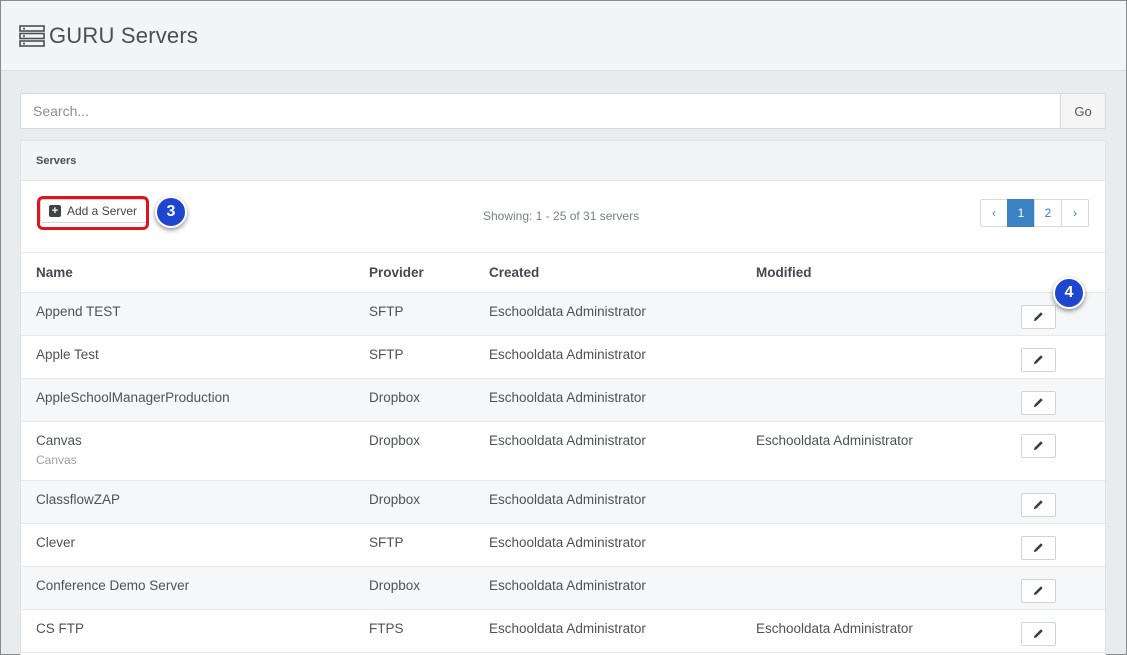  I want to click on table-row: Append TEST SFTP Eschooldata Administrator, so click(563, 314).